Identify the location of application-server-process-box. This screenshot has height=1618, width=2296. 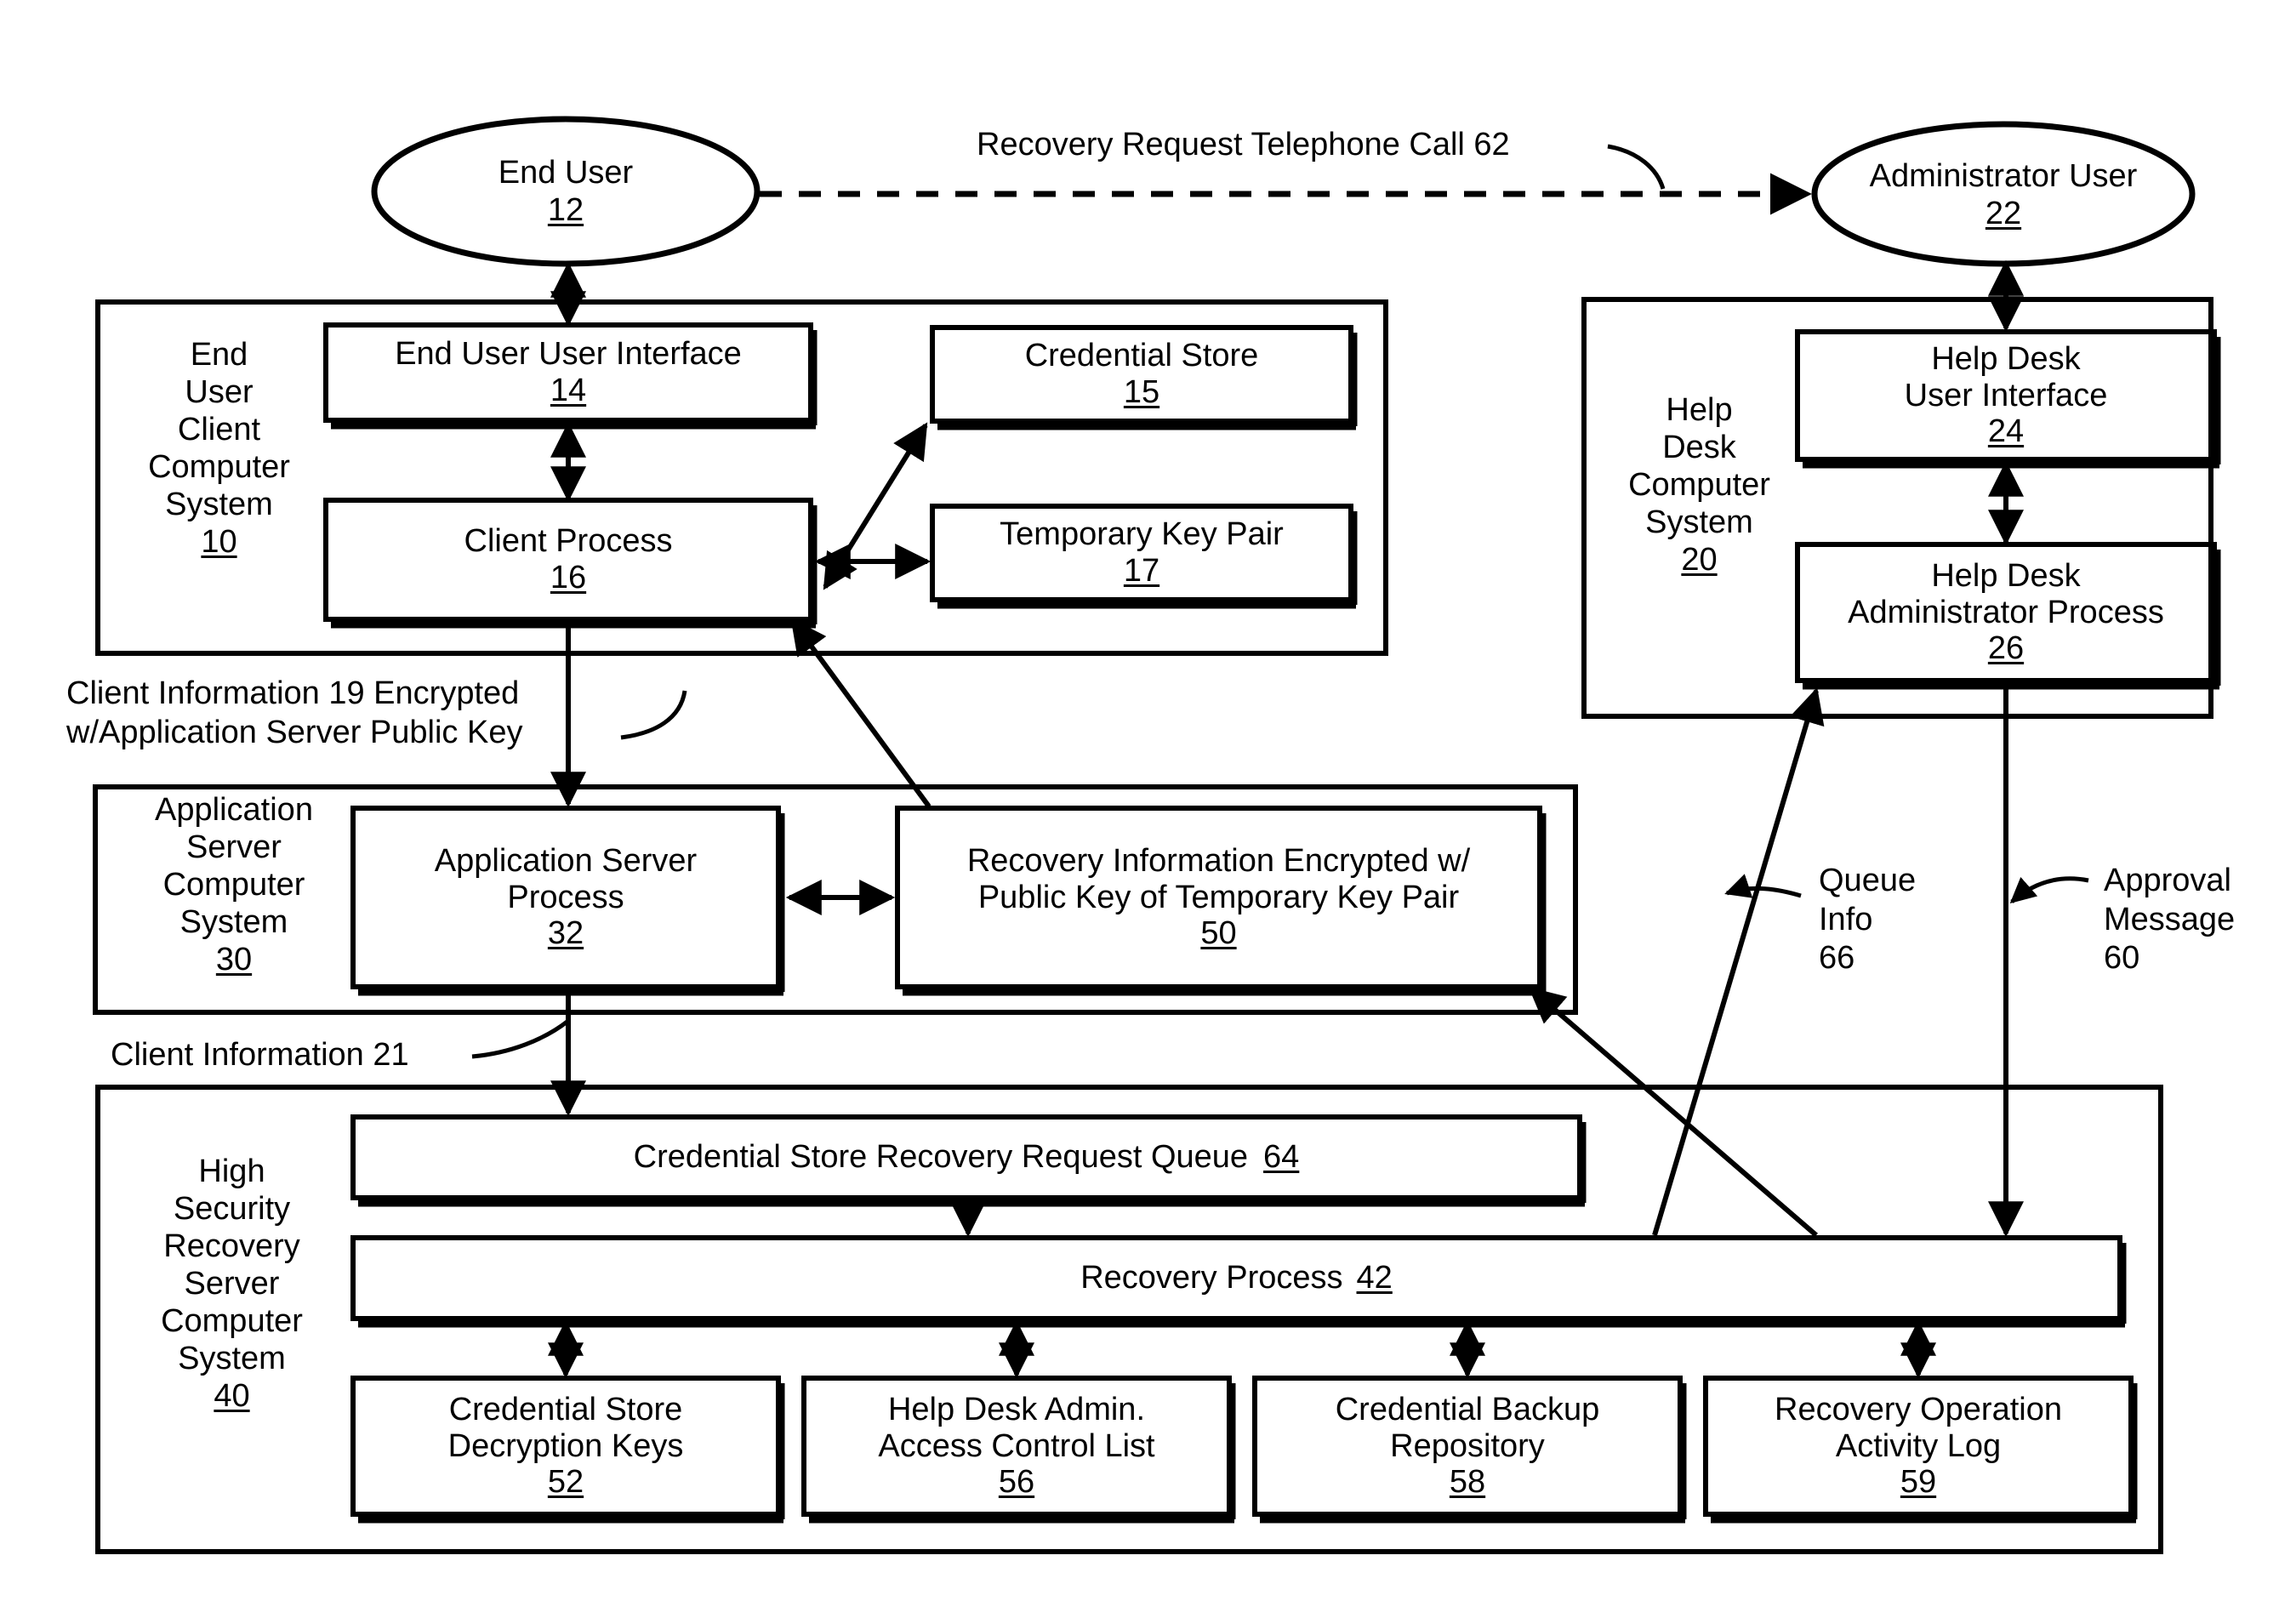
(565, 897).